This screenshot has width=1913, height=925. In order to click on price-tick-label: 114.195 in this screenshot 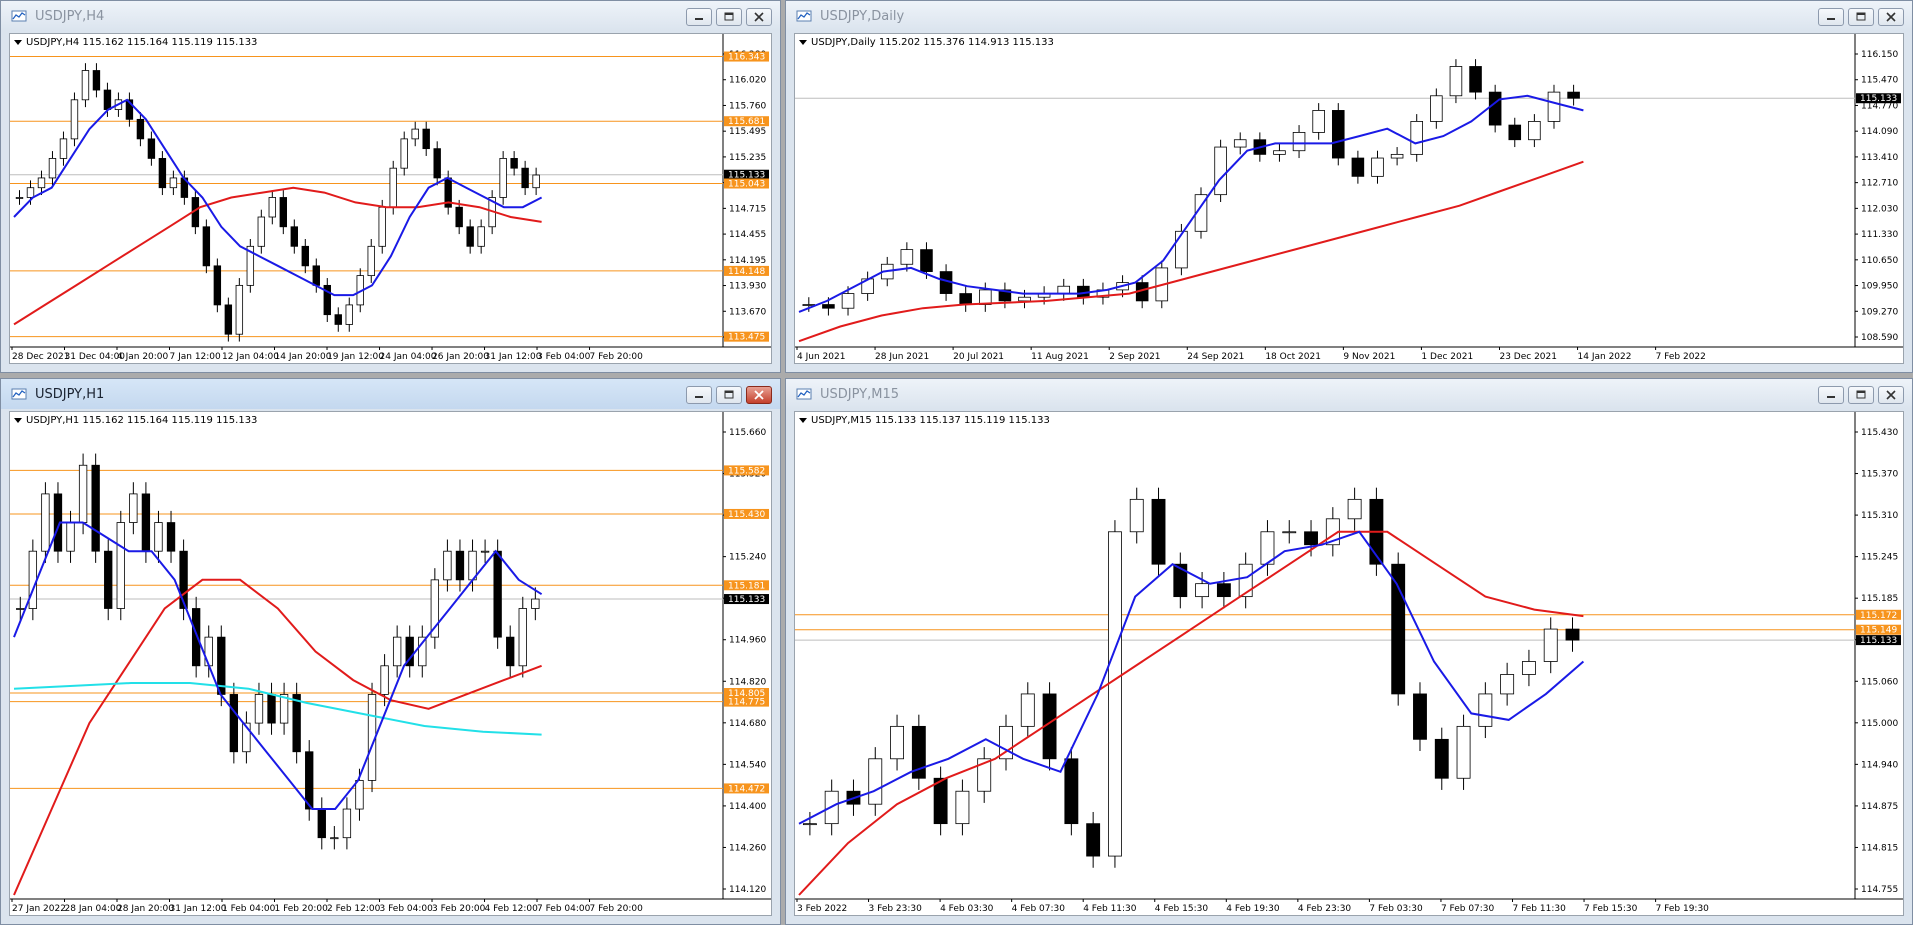, I will do `click(747, 261)`.